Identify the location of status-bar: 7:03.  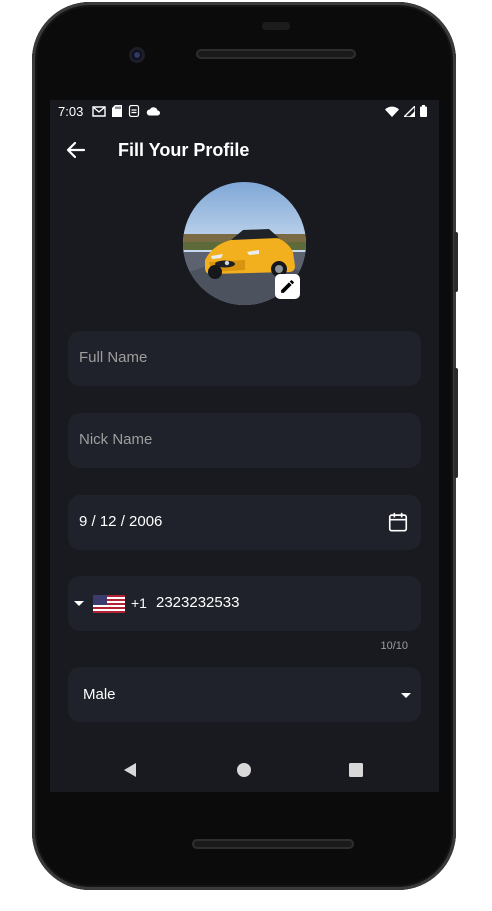
(244, 112).